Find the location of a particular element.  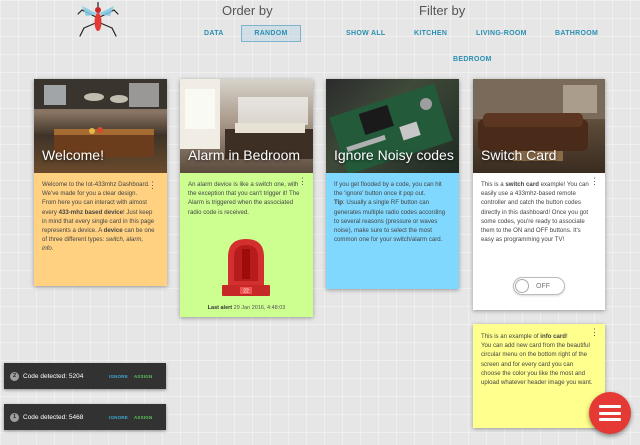

filter-bedroom-button: BEDROOM is located at coordinates (472, 59).